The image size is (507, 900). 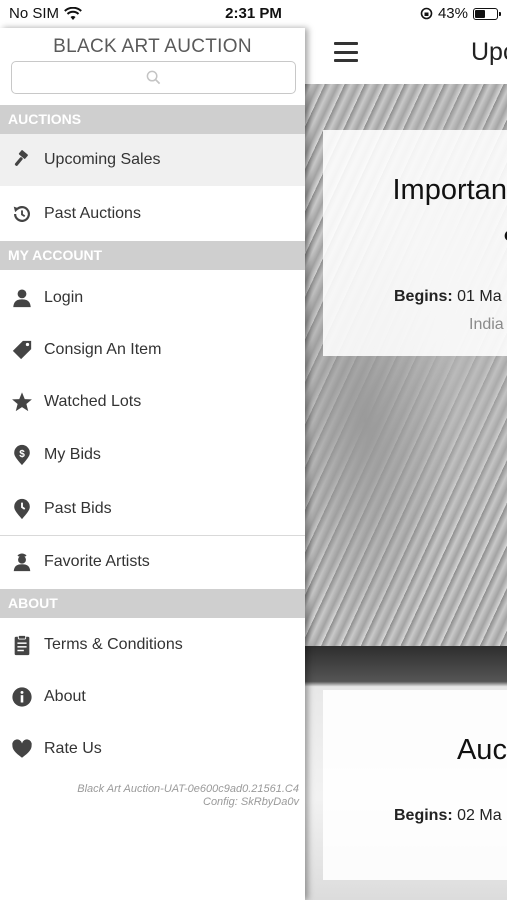 I want to click on menu-item-label: Past Auctions, so click(x=92, y=213).